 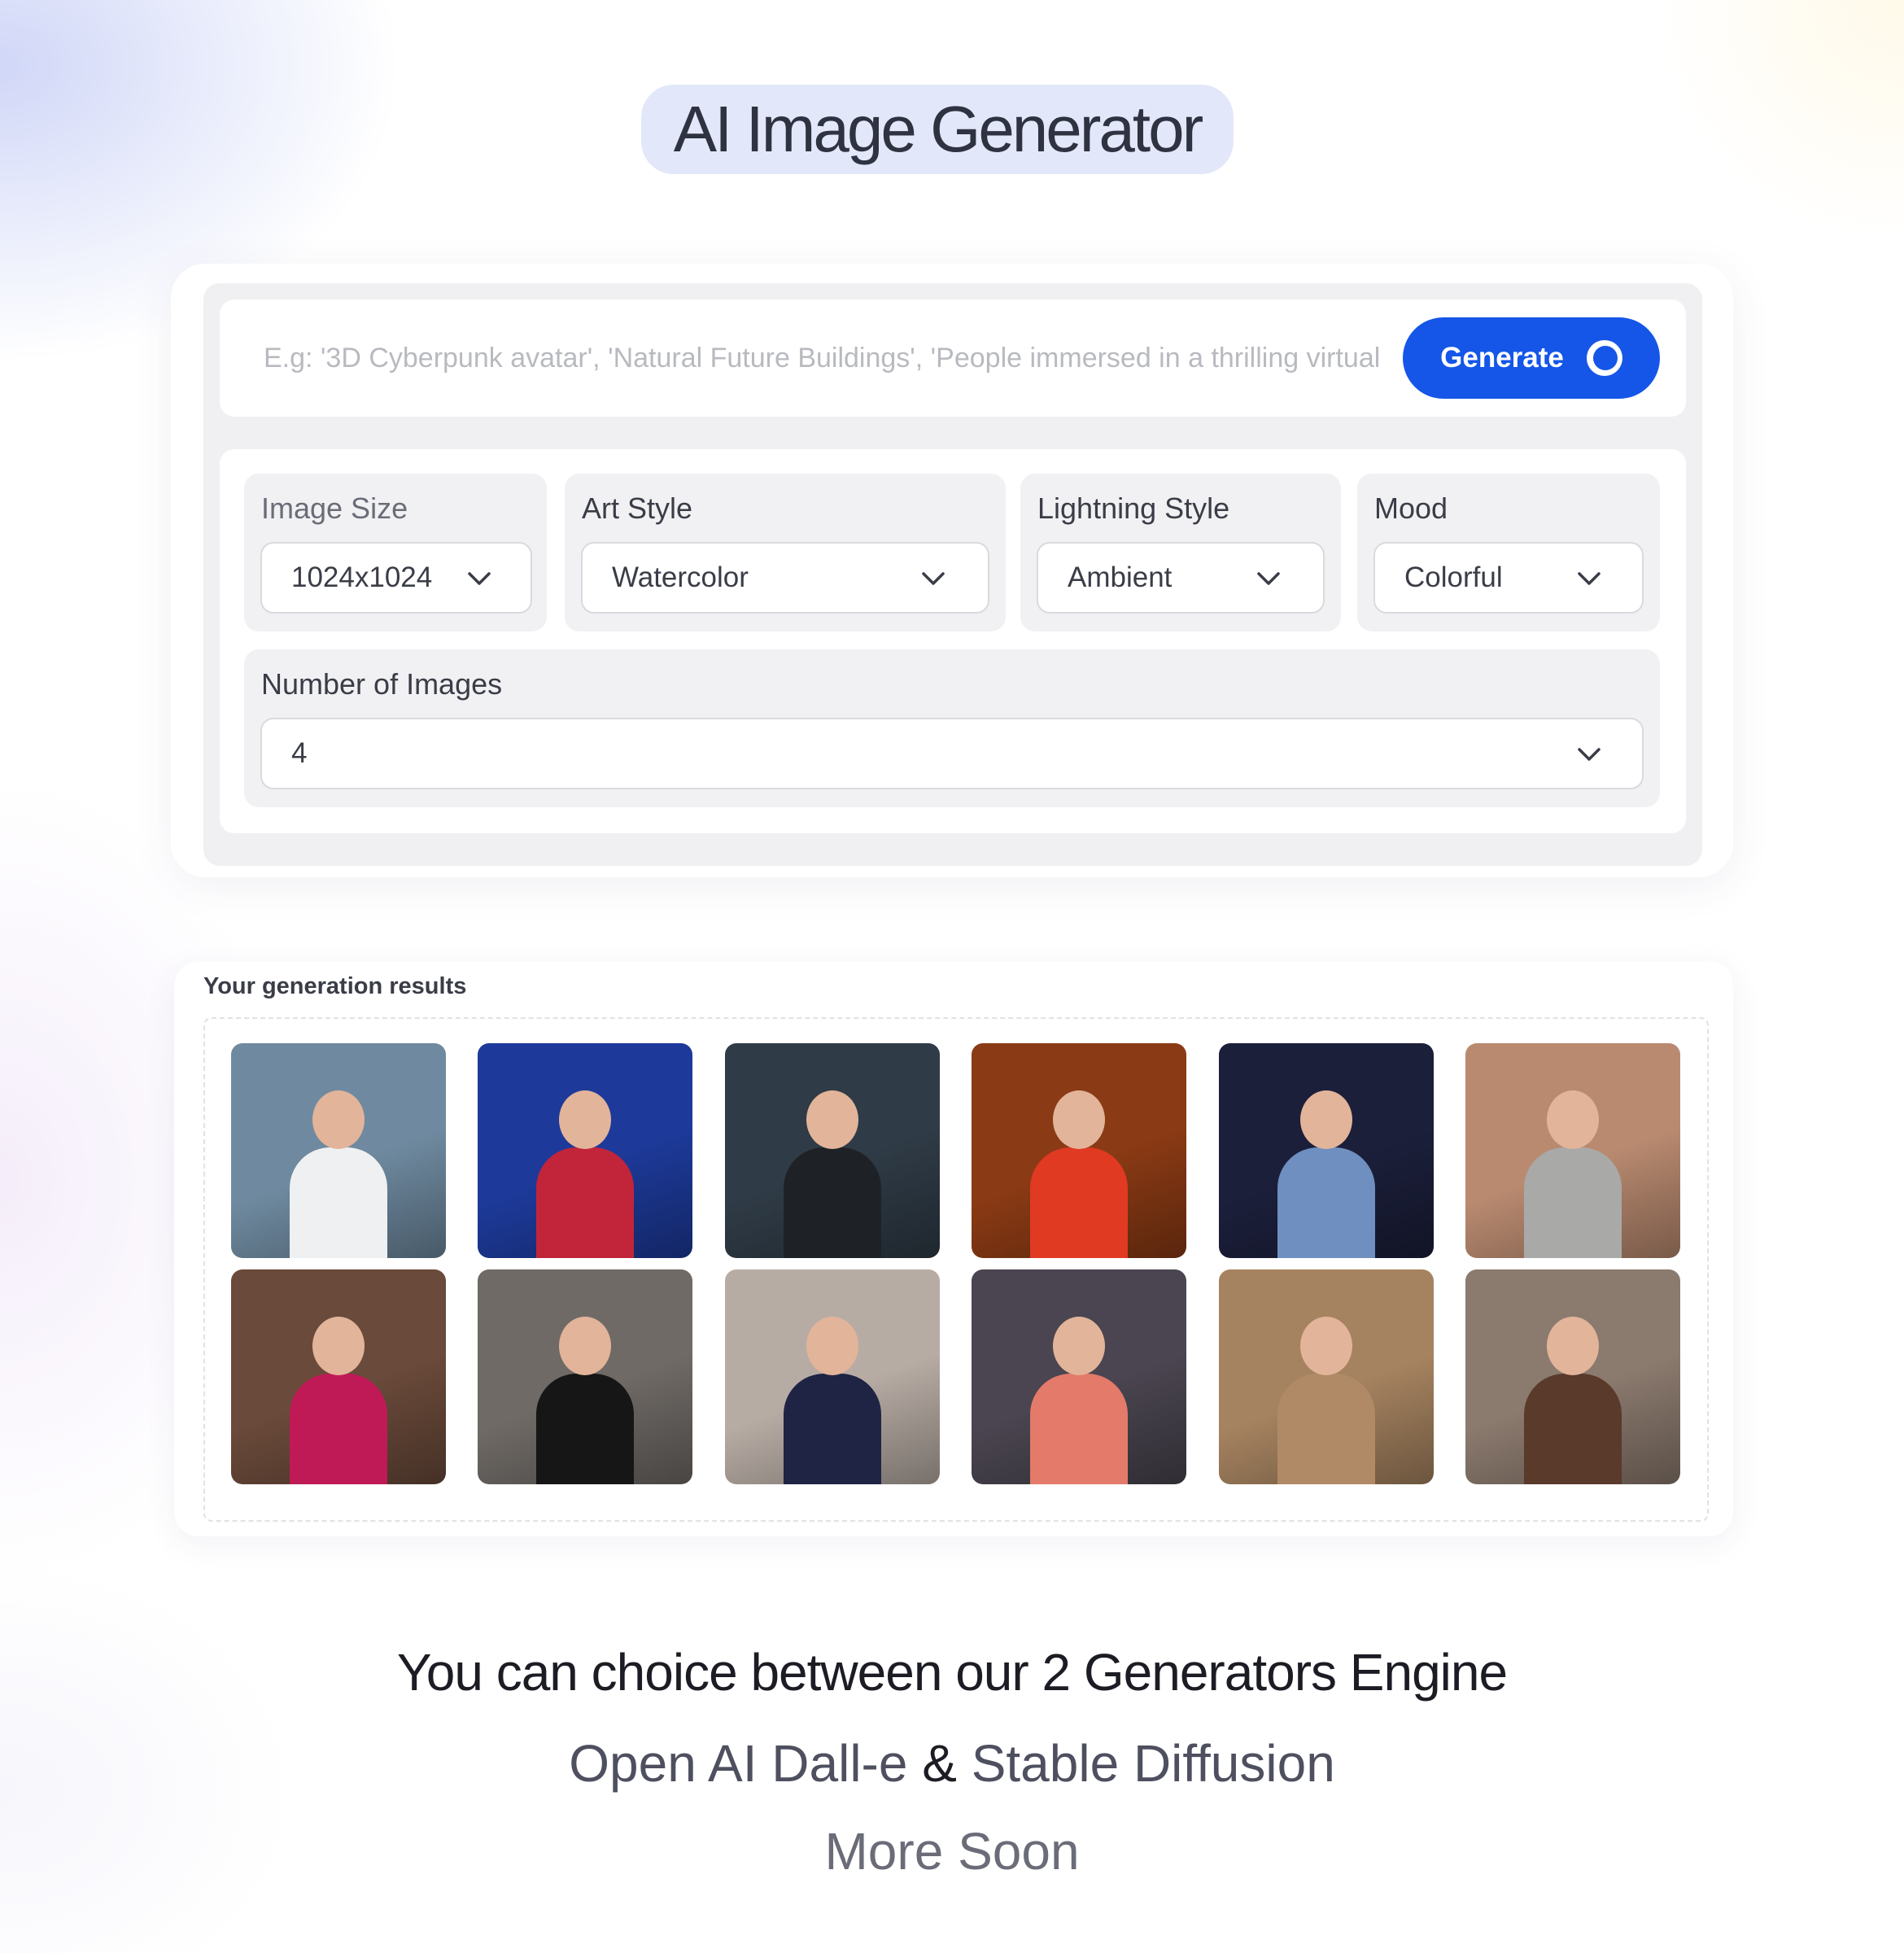 I want to click on photo-woman-white-chair-icon, so click(x=833, y=1376).